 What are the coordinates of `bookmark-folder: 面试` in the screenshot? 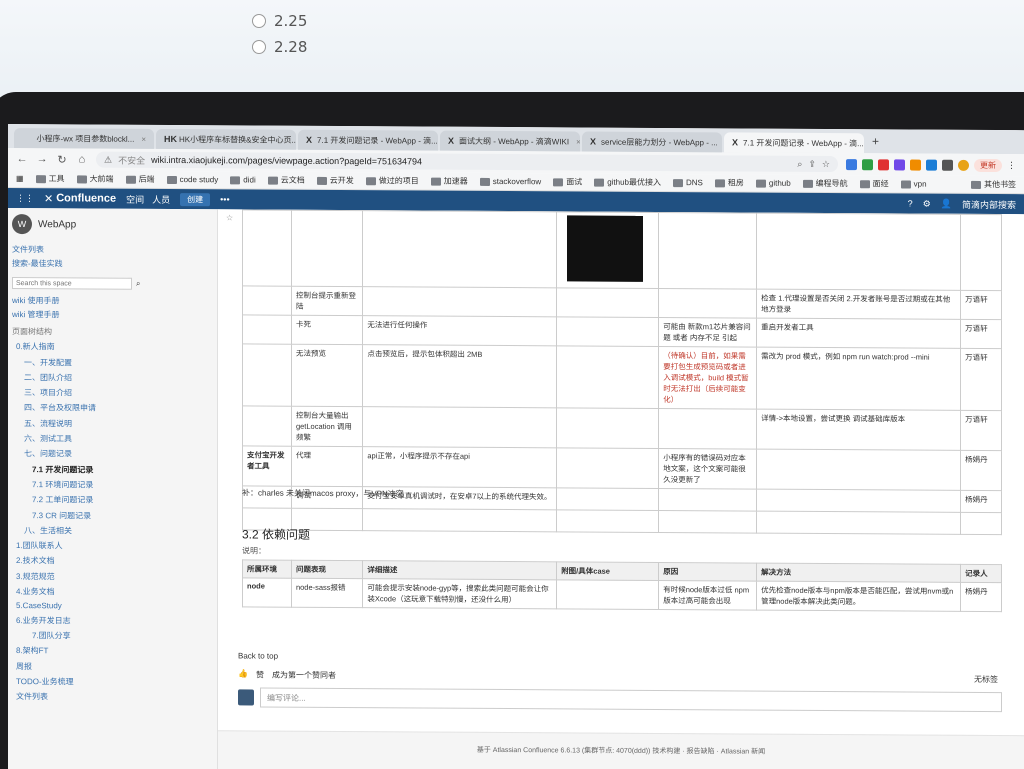 It's located at (567, 181).